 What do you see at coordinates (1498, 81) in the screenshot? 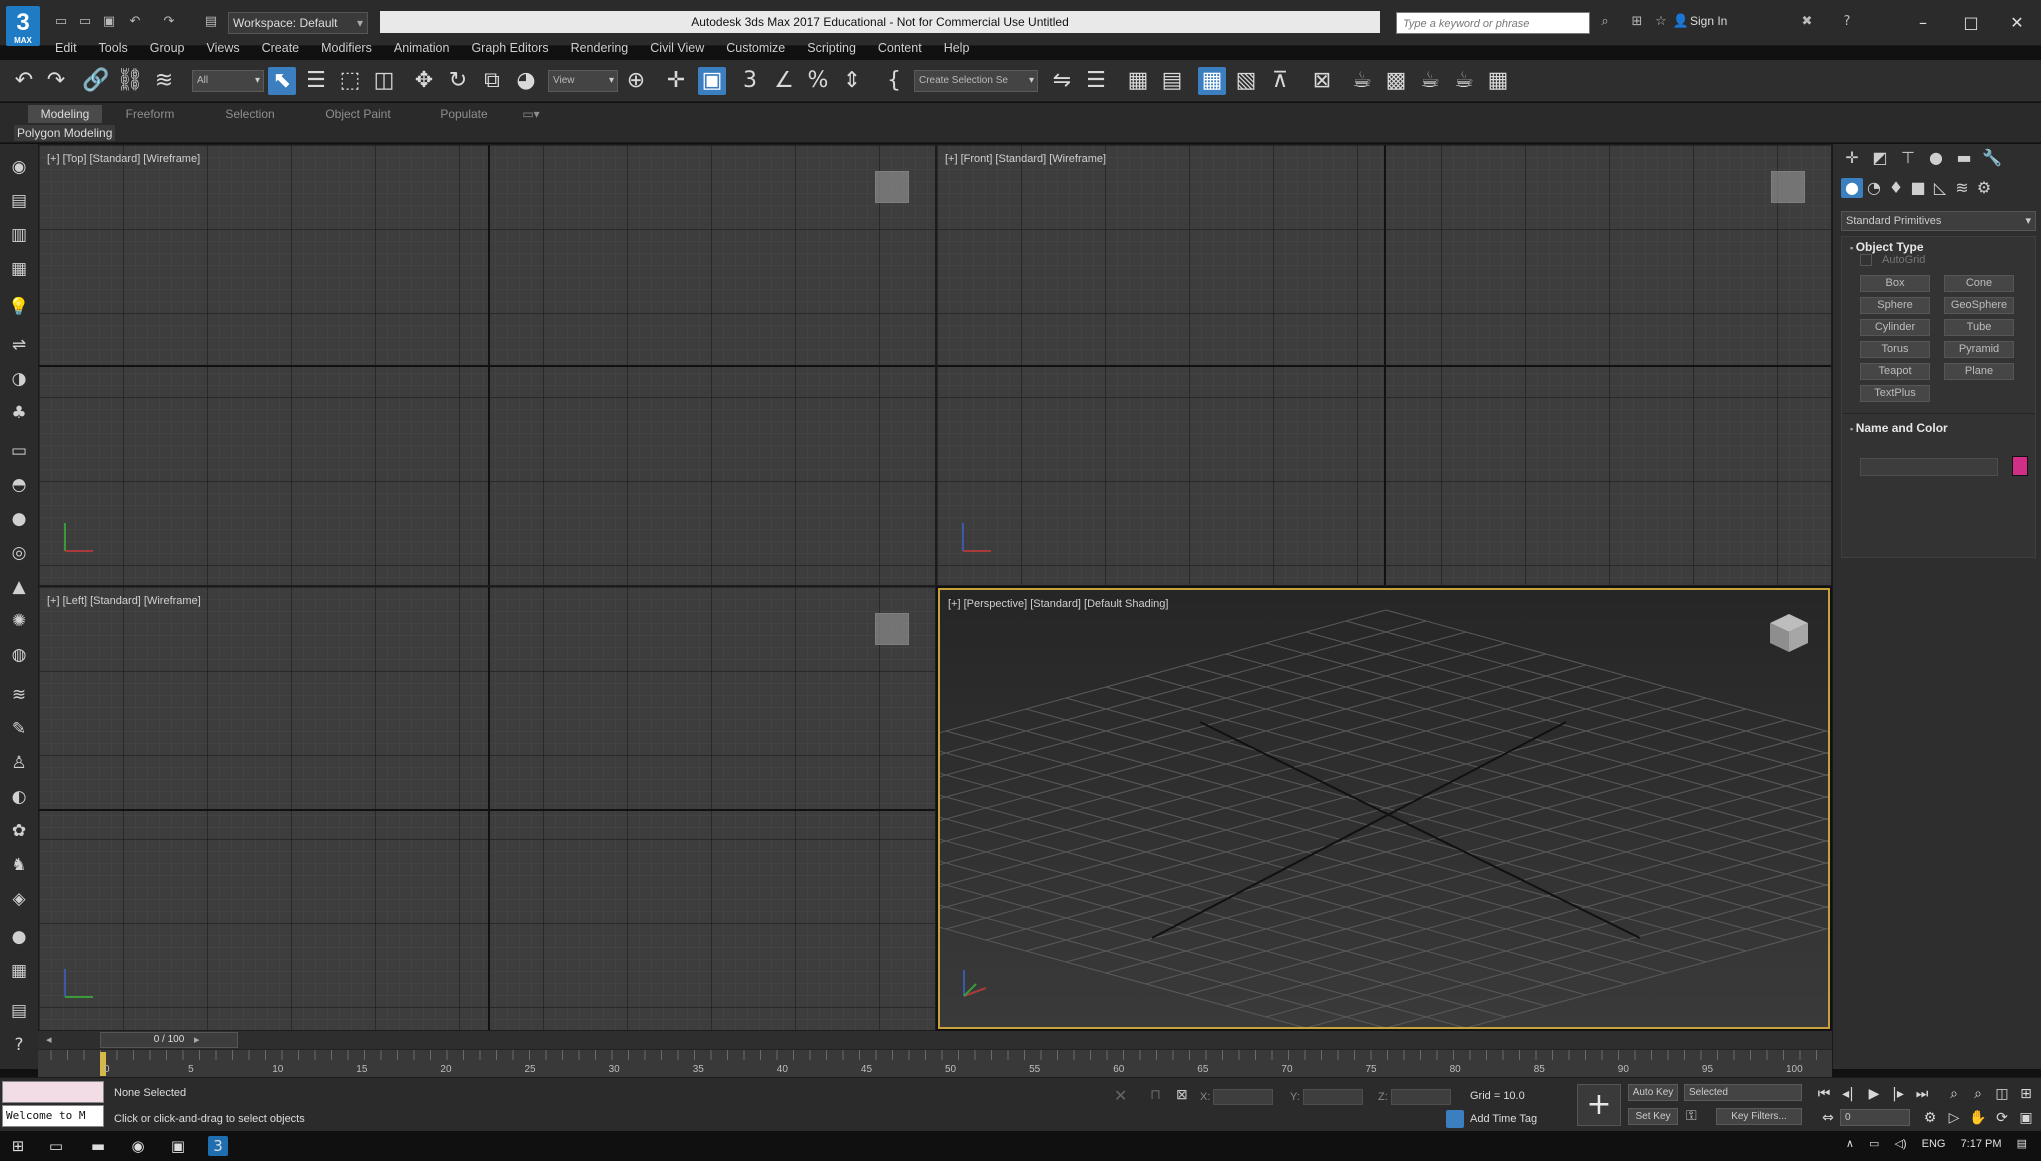
I see `a360-gallery-icon: ▦` at bounding box center [1498, 81].